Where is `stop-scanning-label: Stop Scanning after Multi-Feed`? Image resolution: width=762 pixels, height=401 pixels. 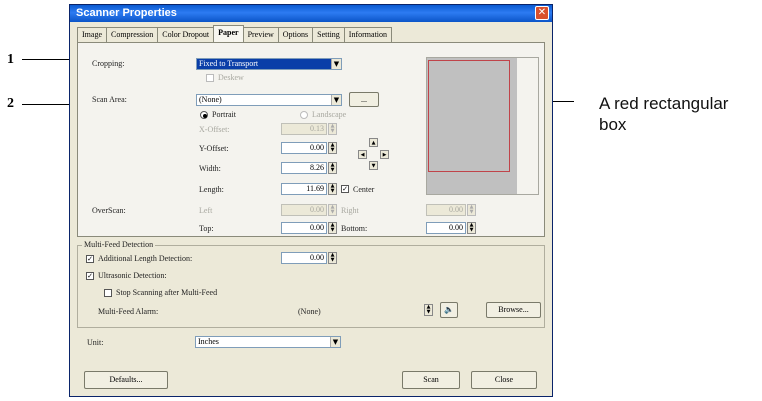 stop-scanning-label: Stop Scanning after Multi-Feed is located at coordinates (167, 292).